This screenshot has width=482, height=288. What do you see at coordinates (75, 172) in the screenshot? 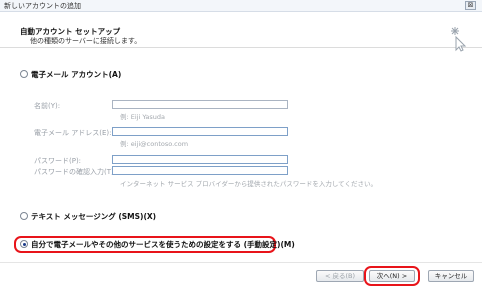
I see `password-confirm-label: パスワードの確認入力(T):` at bounding box center [75, 172].